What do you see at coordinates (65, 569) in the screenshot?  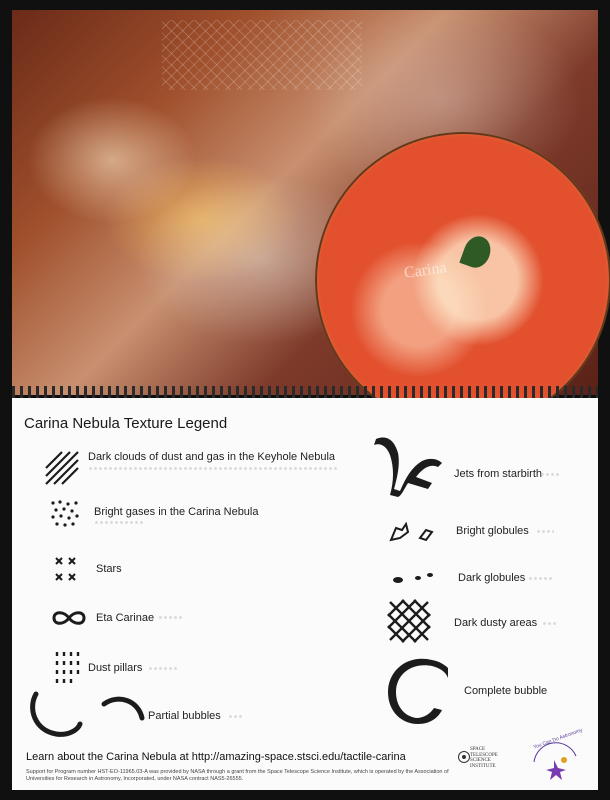 I see `x-marks-icon` at bounding box center [65, 569].